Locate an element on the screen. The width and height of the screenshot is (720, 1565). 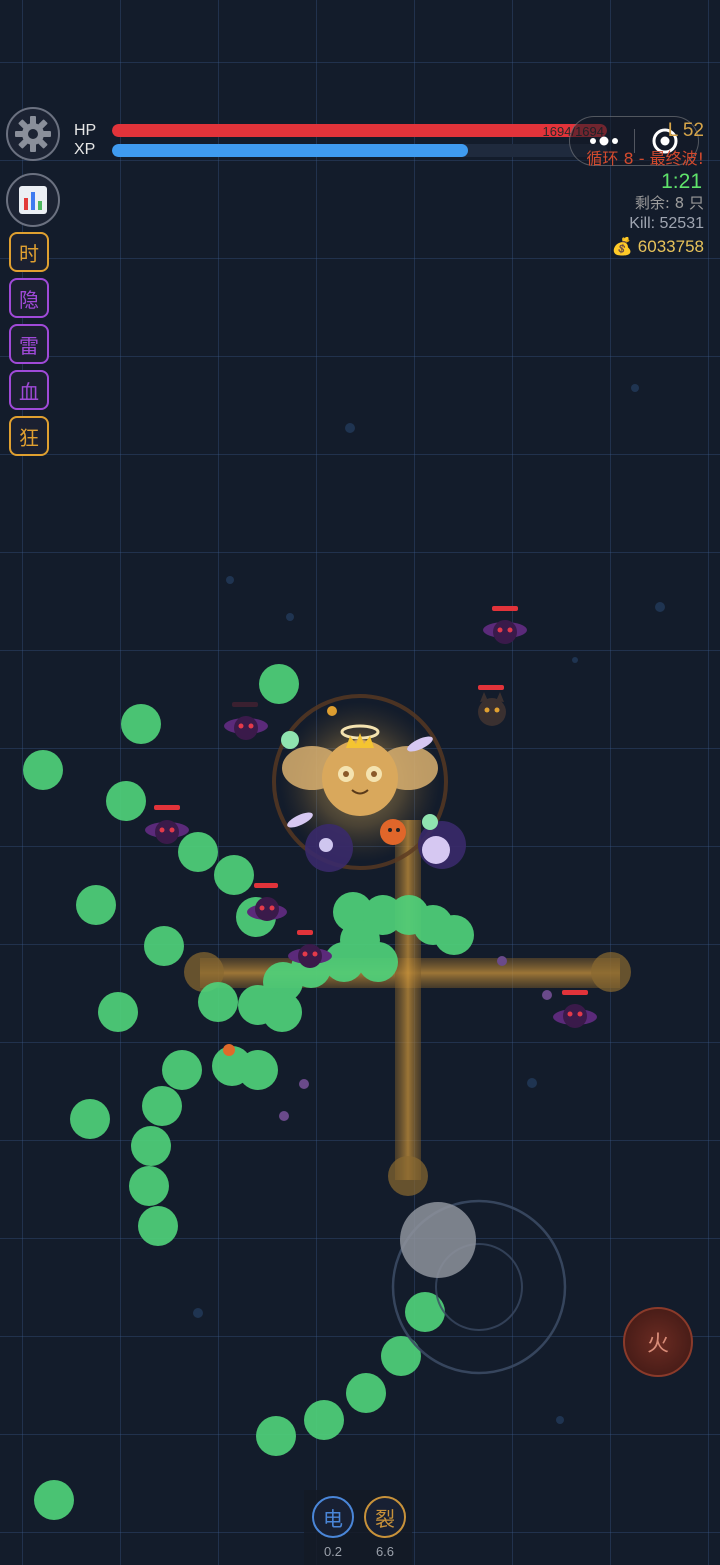
ability-cooldown: 6.6 is located at coordinates (385, 1551).